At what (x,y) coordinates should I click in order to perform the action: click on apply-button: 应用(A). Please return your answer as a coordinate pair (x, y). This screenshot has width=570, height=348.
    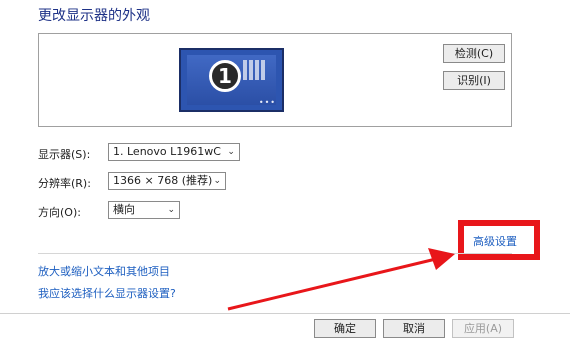
    Looking at the image, I should click on (483, 328).